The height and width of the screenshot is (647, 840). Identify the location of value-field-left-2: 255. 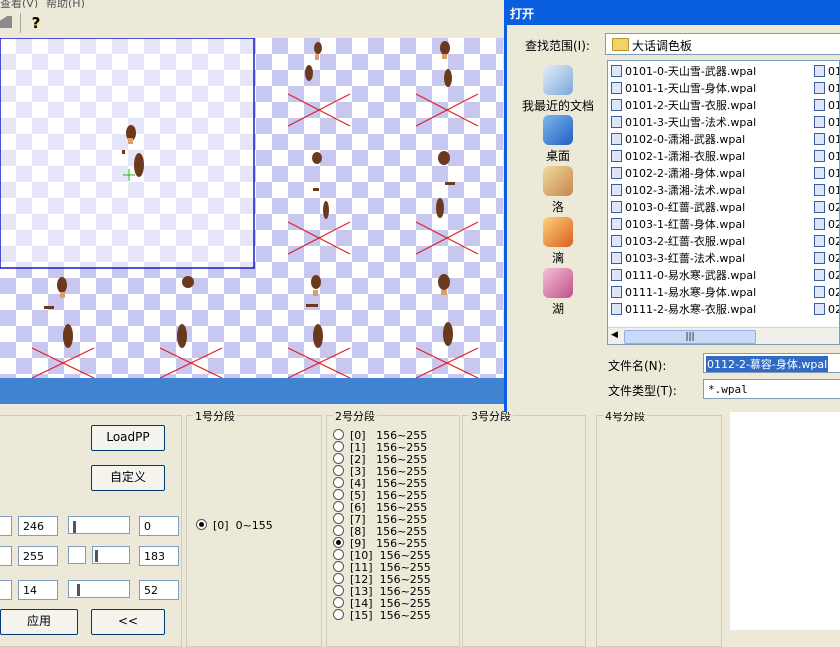
(38, 556).